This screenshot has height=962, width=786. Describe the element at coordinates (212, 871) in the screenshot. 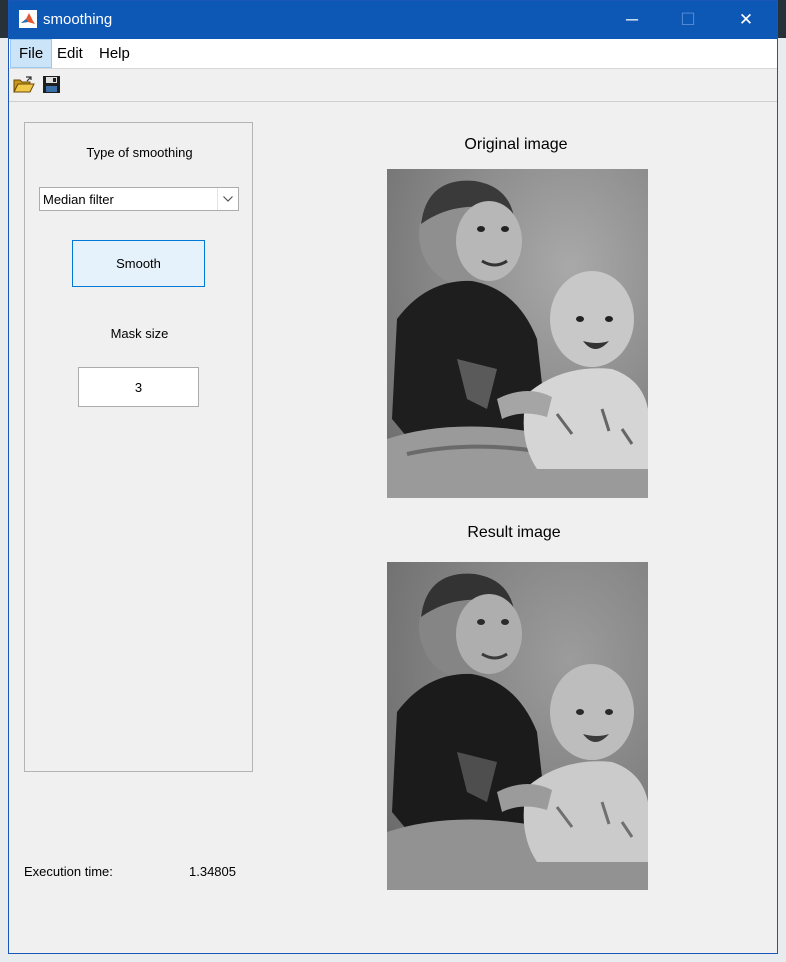

I see `execution-time-value: 1.34805` at that location.